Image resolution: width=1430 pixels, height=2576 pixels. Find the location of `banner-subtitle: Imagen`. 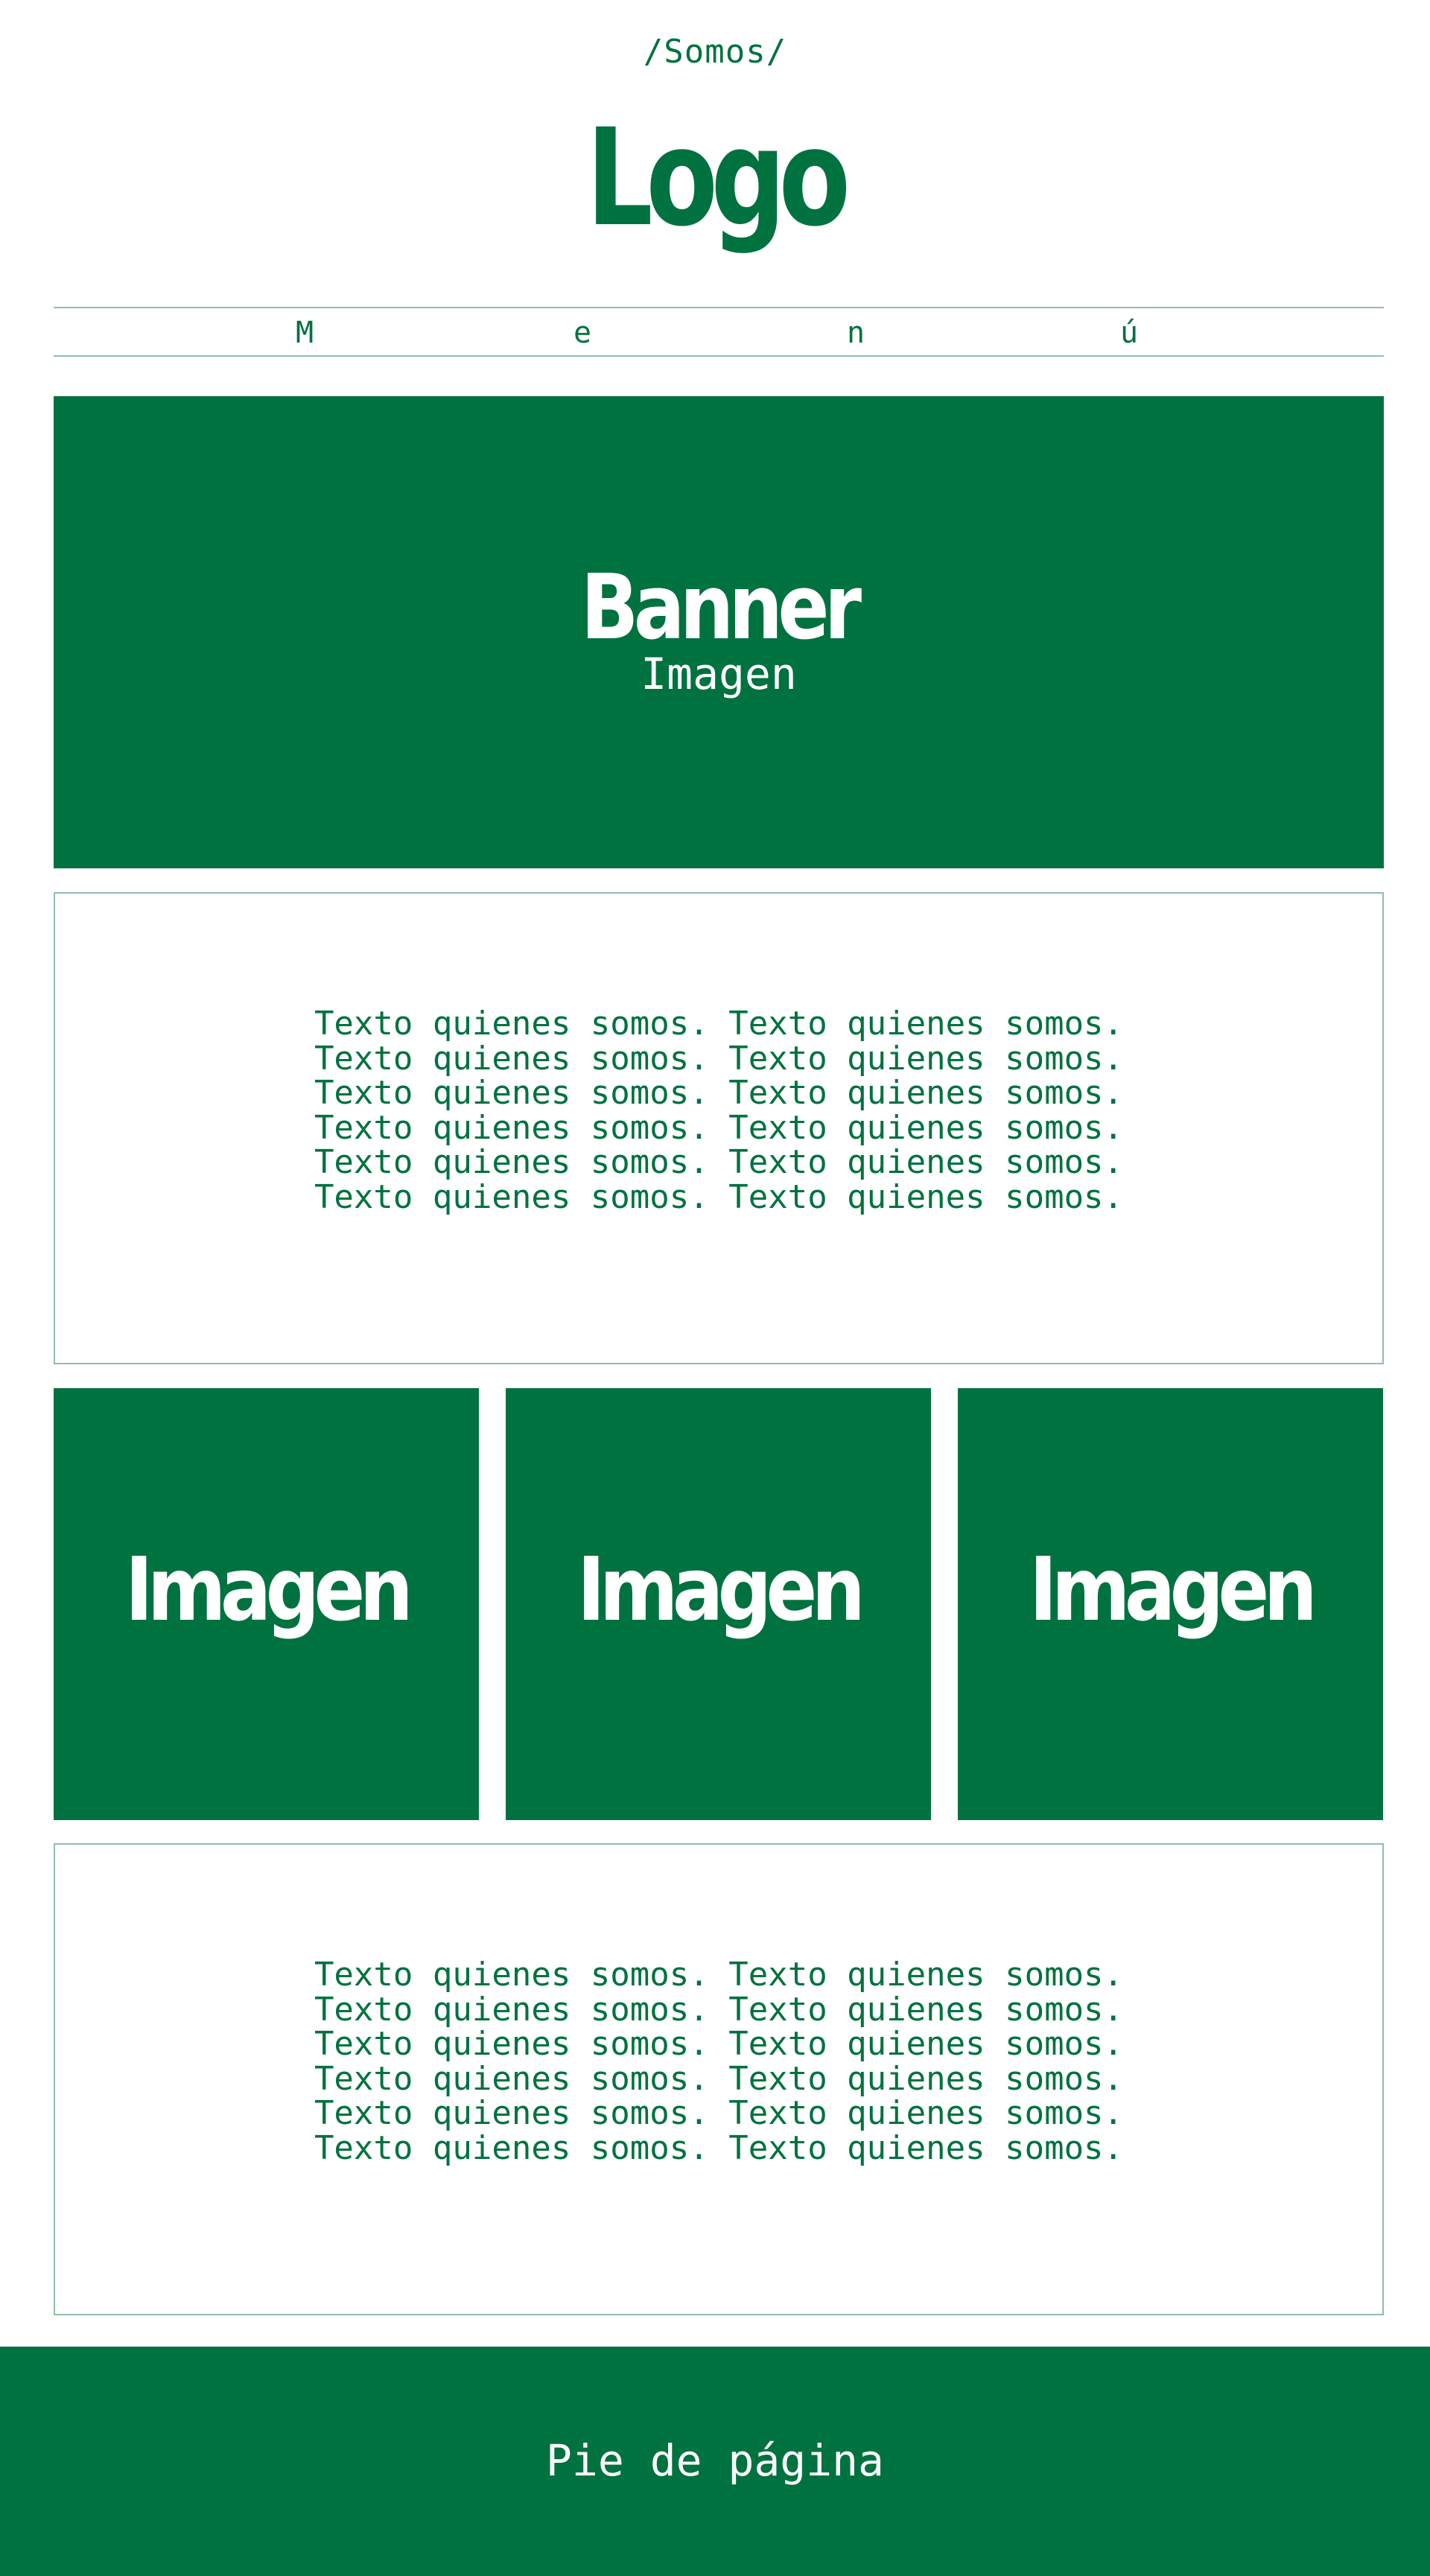

banner-subtitle: Imagen is located at coordinates (719, 674).